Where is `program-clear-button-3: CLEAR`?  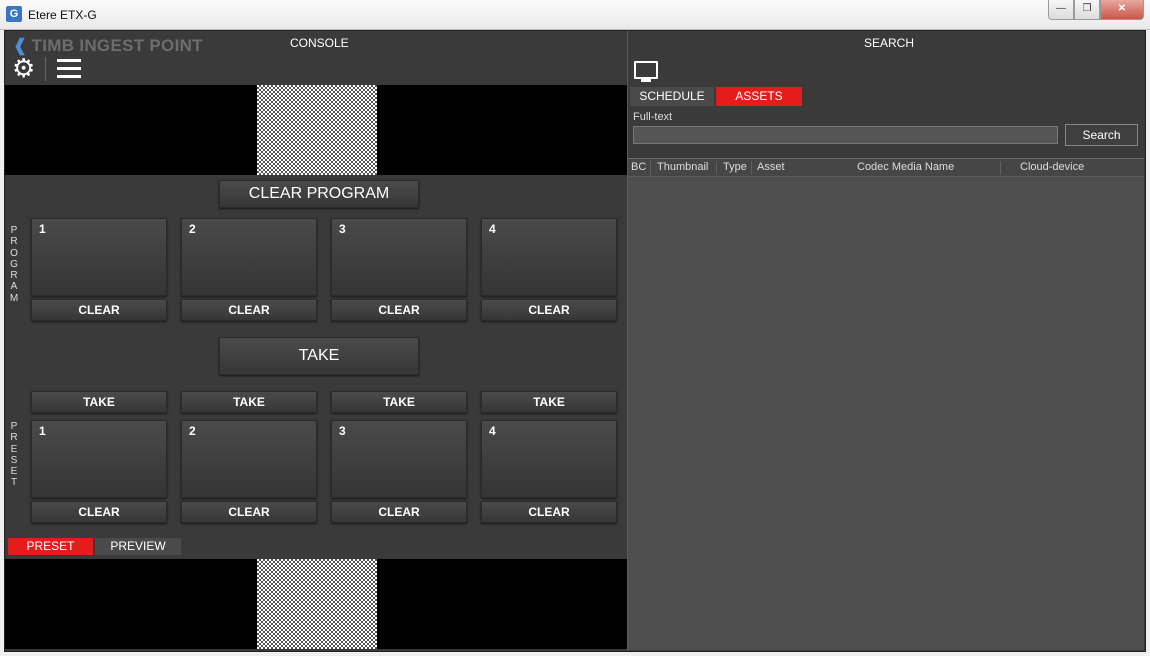
program-clear-button-3: CLEAR is located at coordinates (399, 310).